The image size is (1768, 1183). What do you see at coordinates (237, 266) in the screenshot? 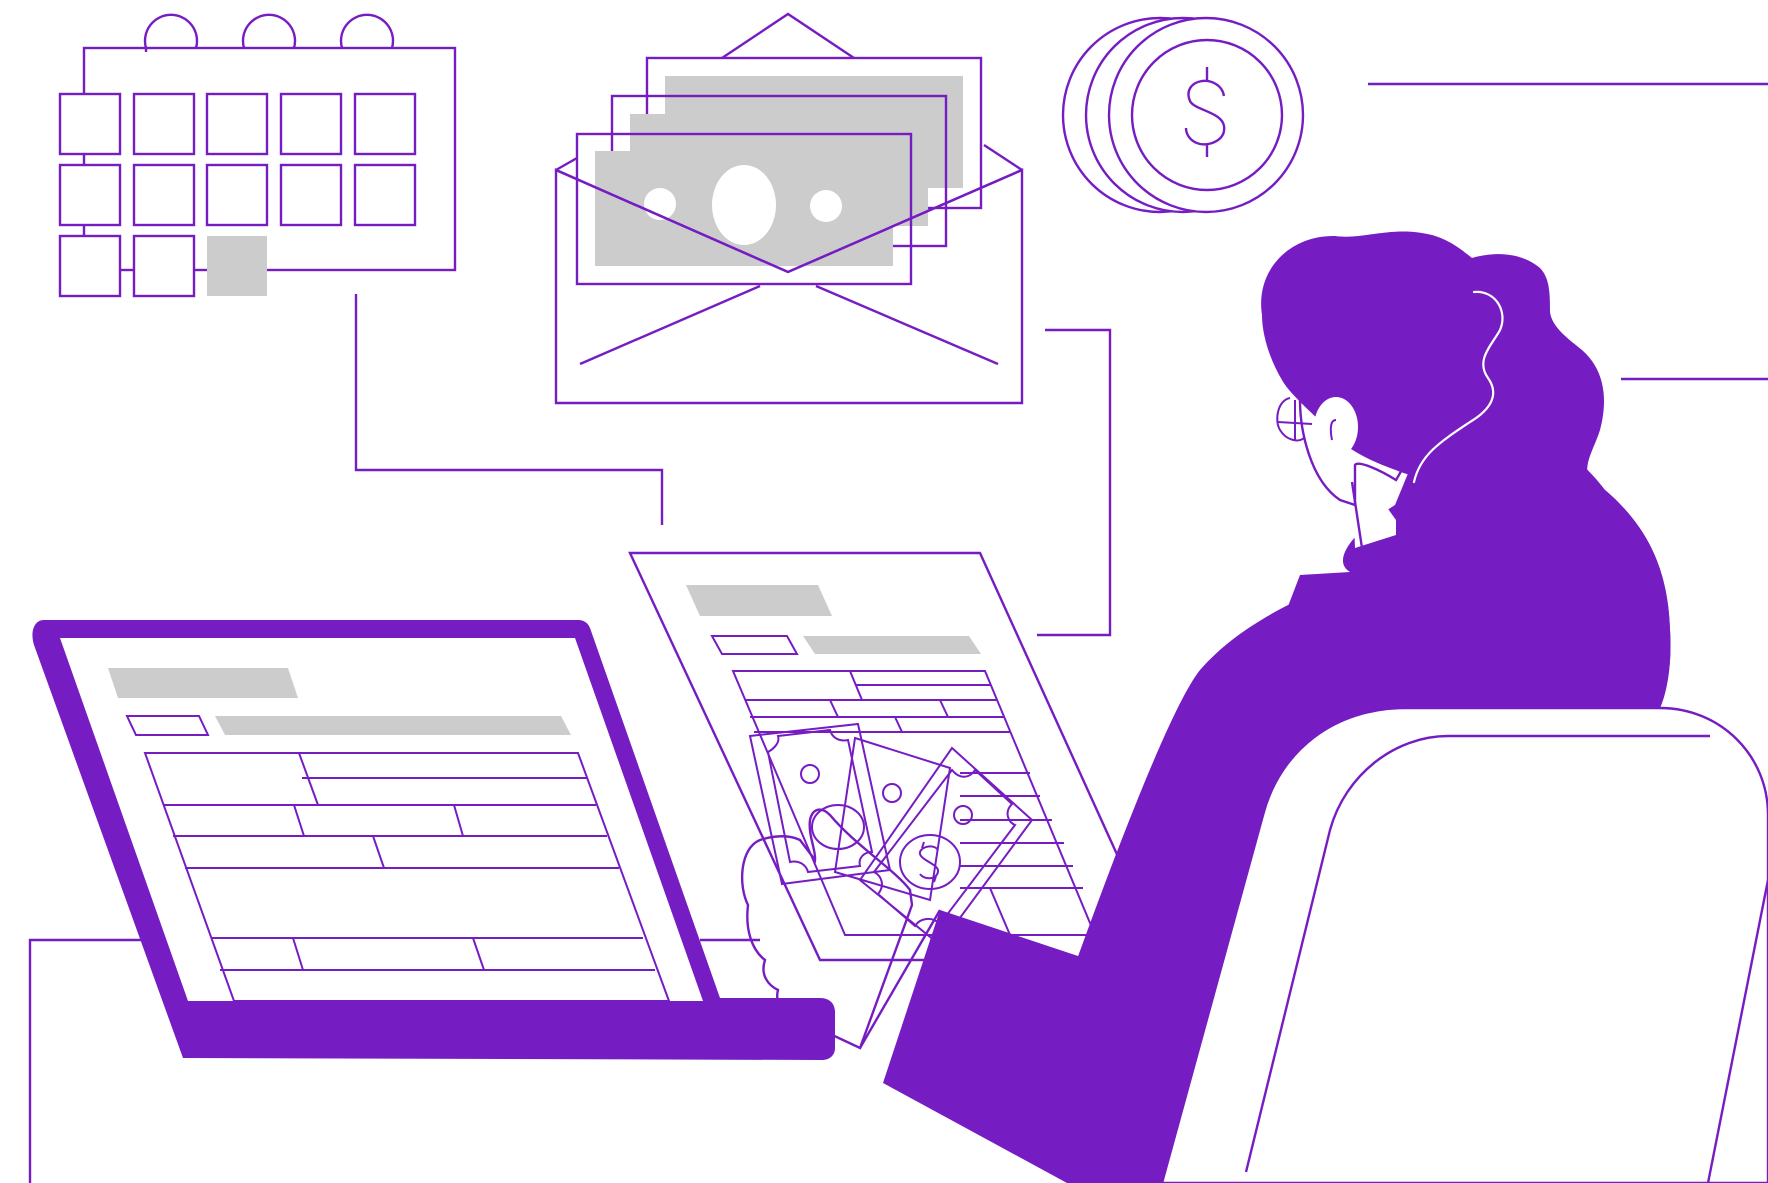
I see `calendar-highlighted-day` at bounding box center [237, 266].